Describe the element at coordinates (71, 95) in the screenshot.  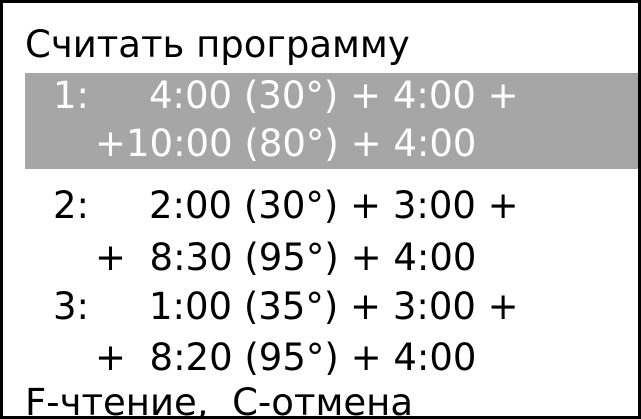
I see `program-number: 1:` at that location.